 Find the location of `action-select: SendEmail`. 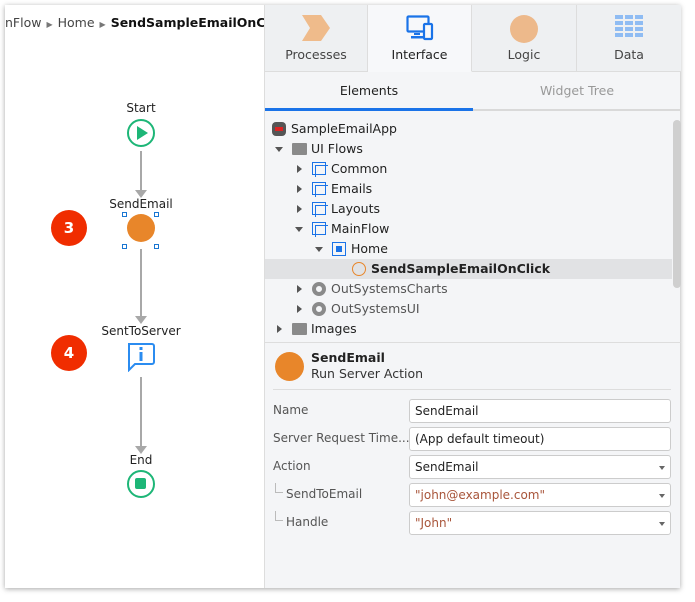

action-select: SendEmail is located at coordinates (540, 467).